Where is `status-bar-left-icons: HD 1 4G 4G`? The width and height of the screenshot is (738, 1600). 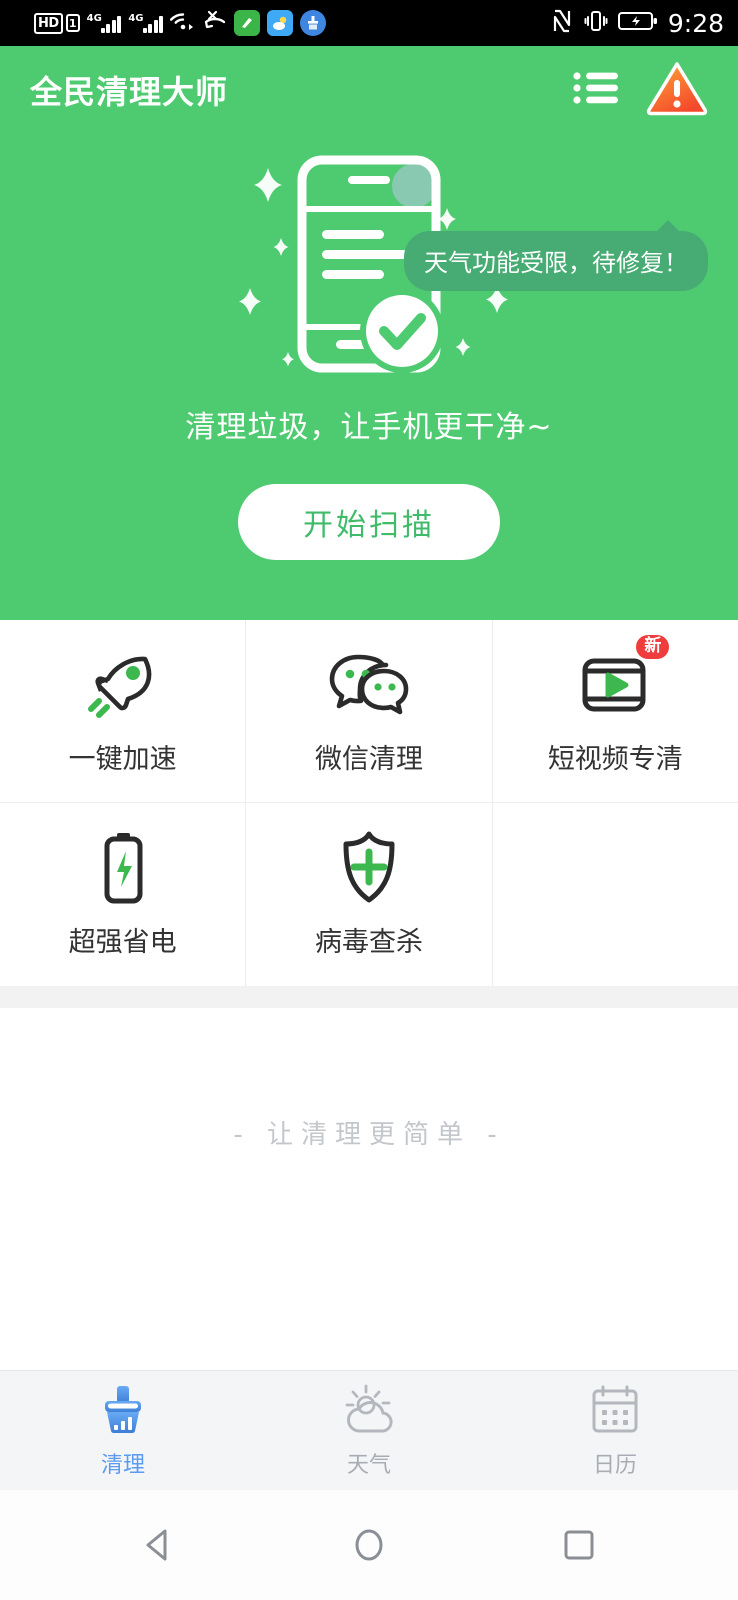 status-bar-left-icons: HD 1 4G 4G is located at coordinates (180, 23).